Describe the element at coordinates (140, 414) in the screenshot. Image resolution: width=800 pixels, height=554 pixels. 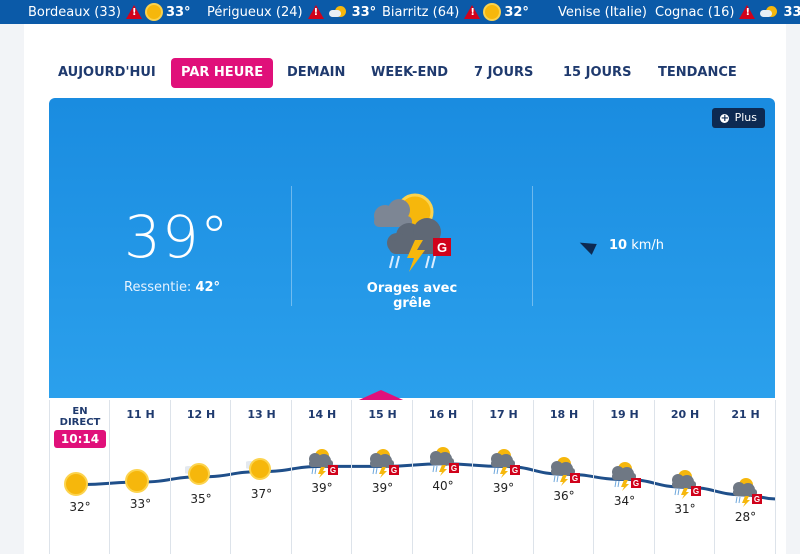
I see `hour-label: 11 H` at that location.